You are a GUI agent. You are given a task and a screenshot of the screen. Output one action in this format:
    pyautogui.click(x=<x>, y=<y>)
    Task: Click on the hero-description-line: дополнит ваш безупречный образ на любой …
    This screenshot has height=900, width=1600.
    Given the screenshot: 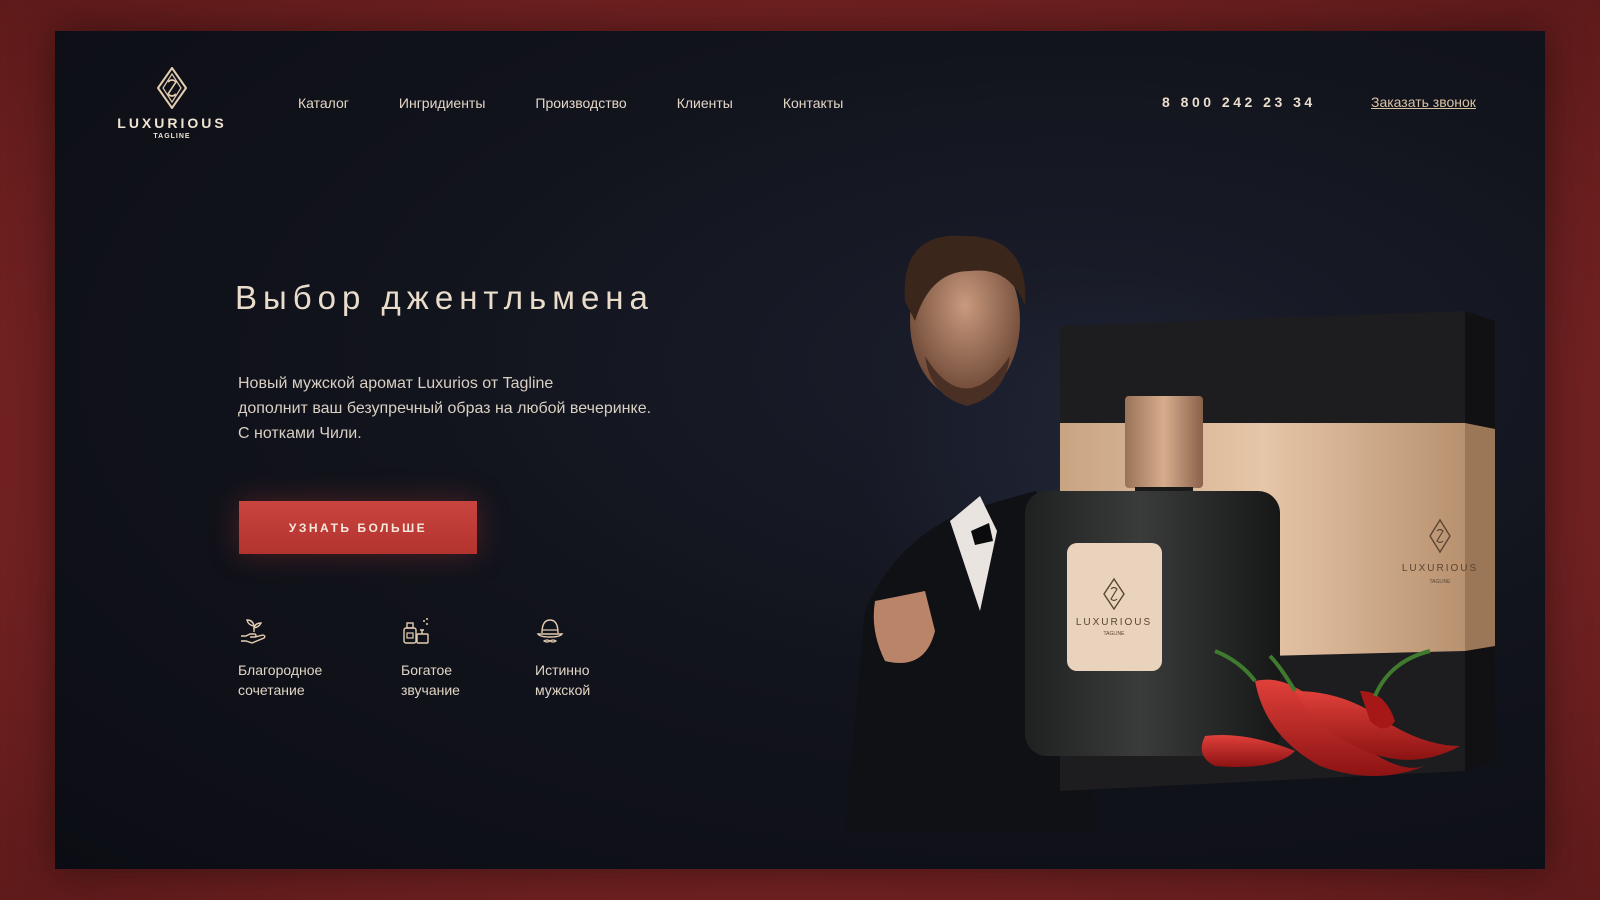 What is the action you would take?
    pyautogui.click(x=445, y=408)
    